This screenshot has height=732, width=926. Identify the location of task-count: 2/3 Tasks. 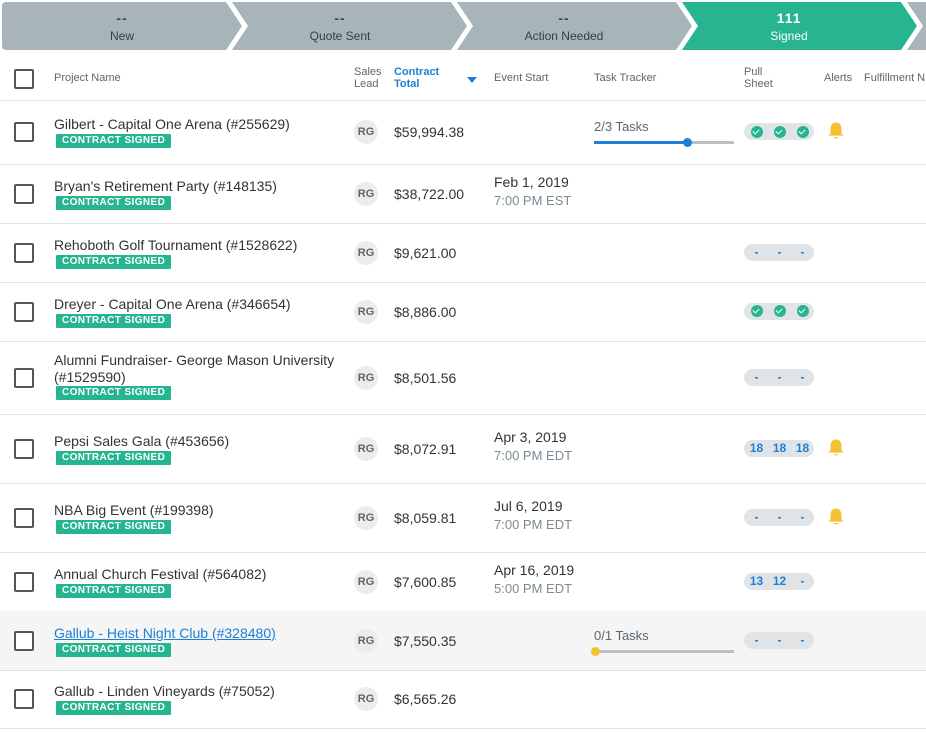
(621, 126).